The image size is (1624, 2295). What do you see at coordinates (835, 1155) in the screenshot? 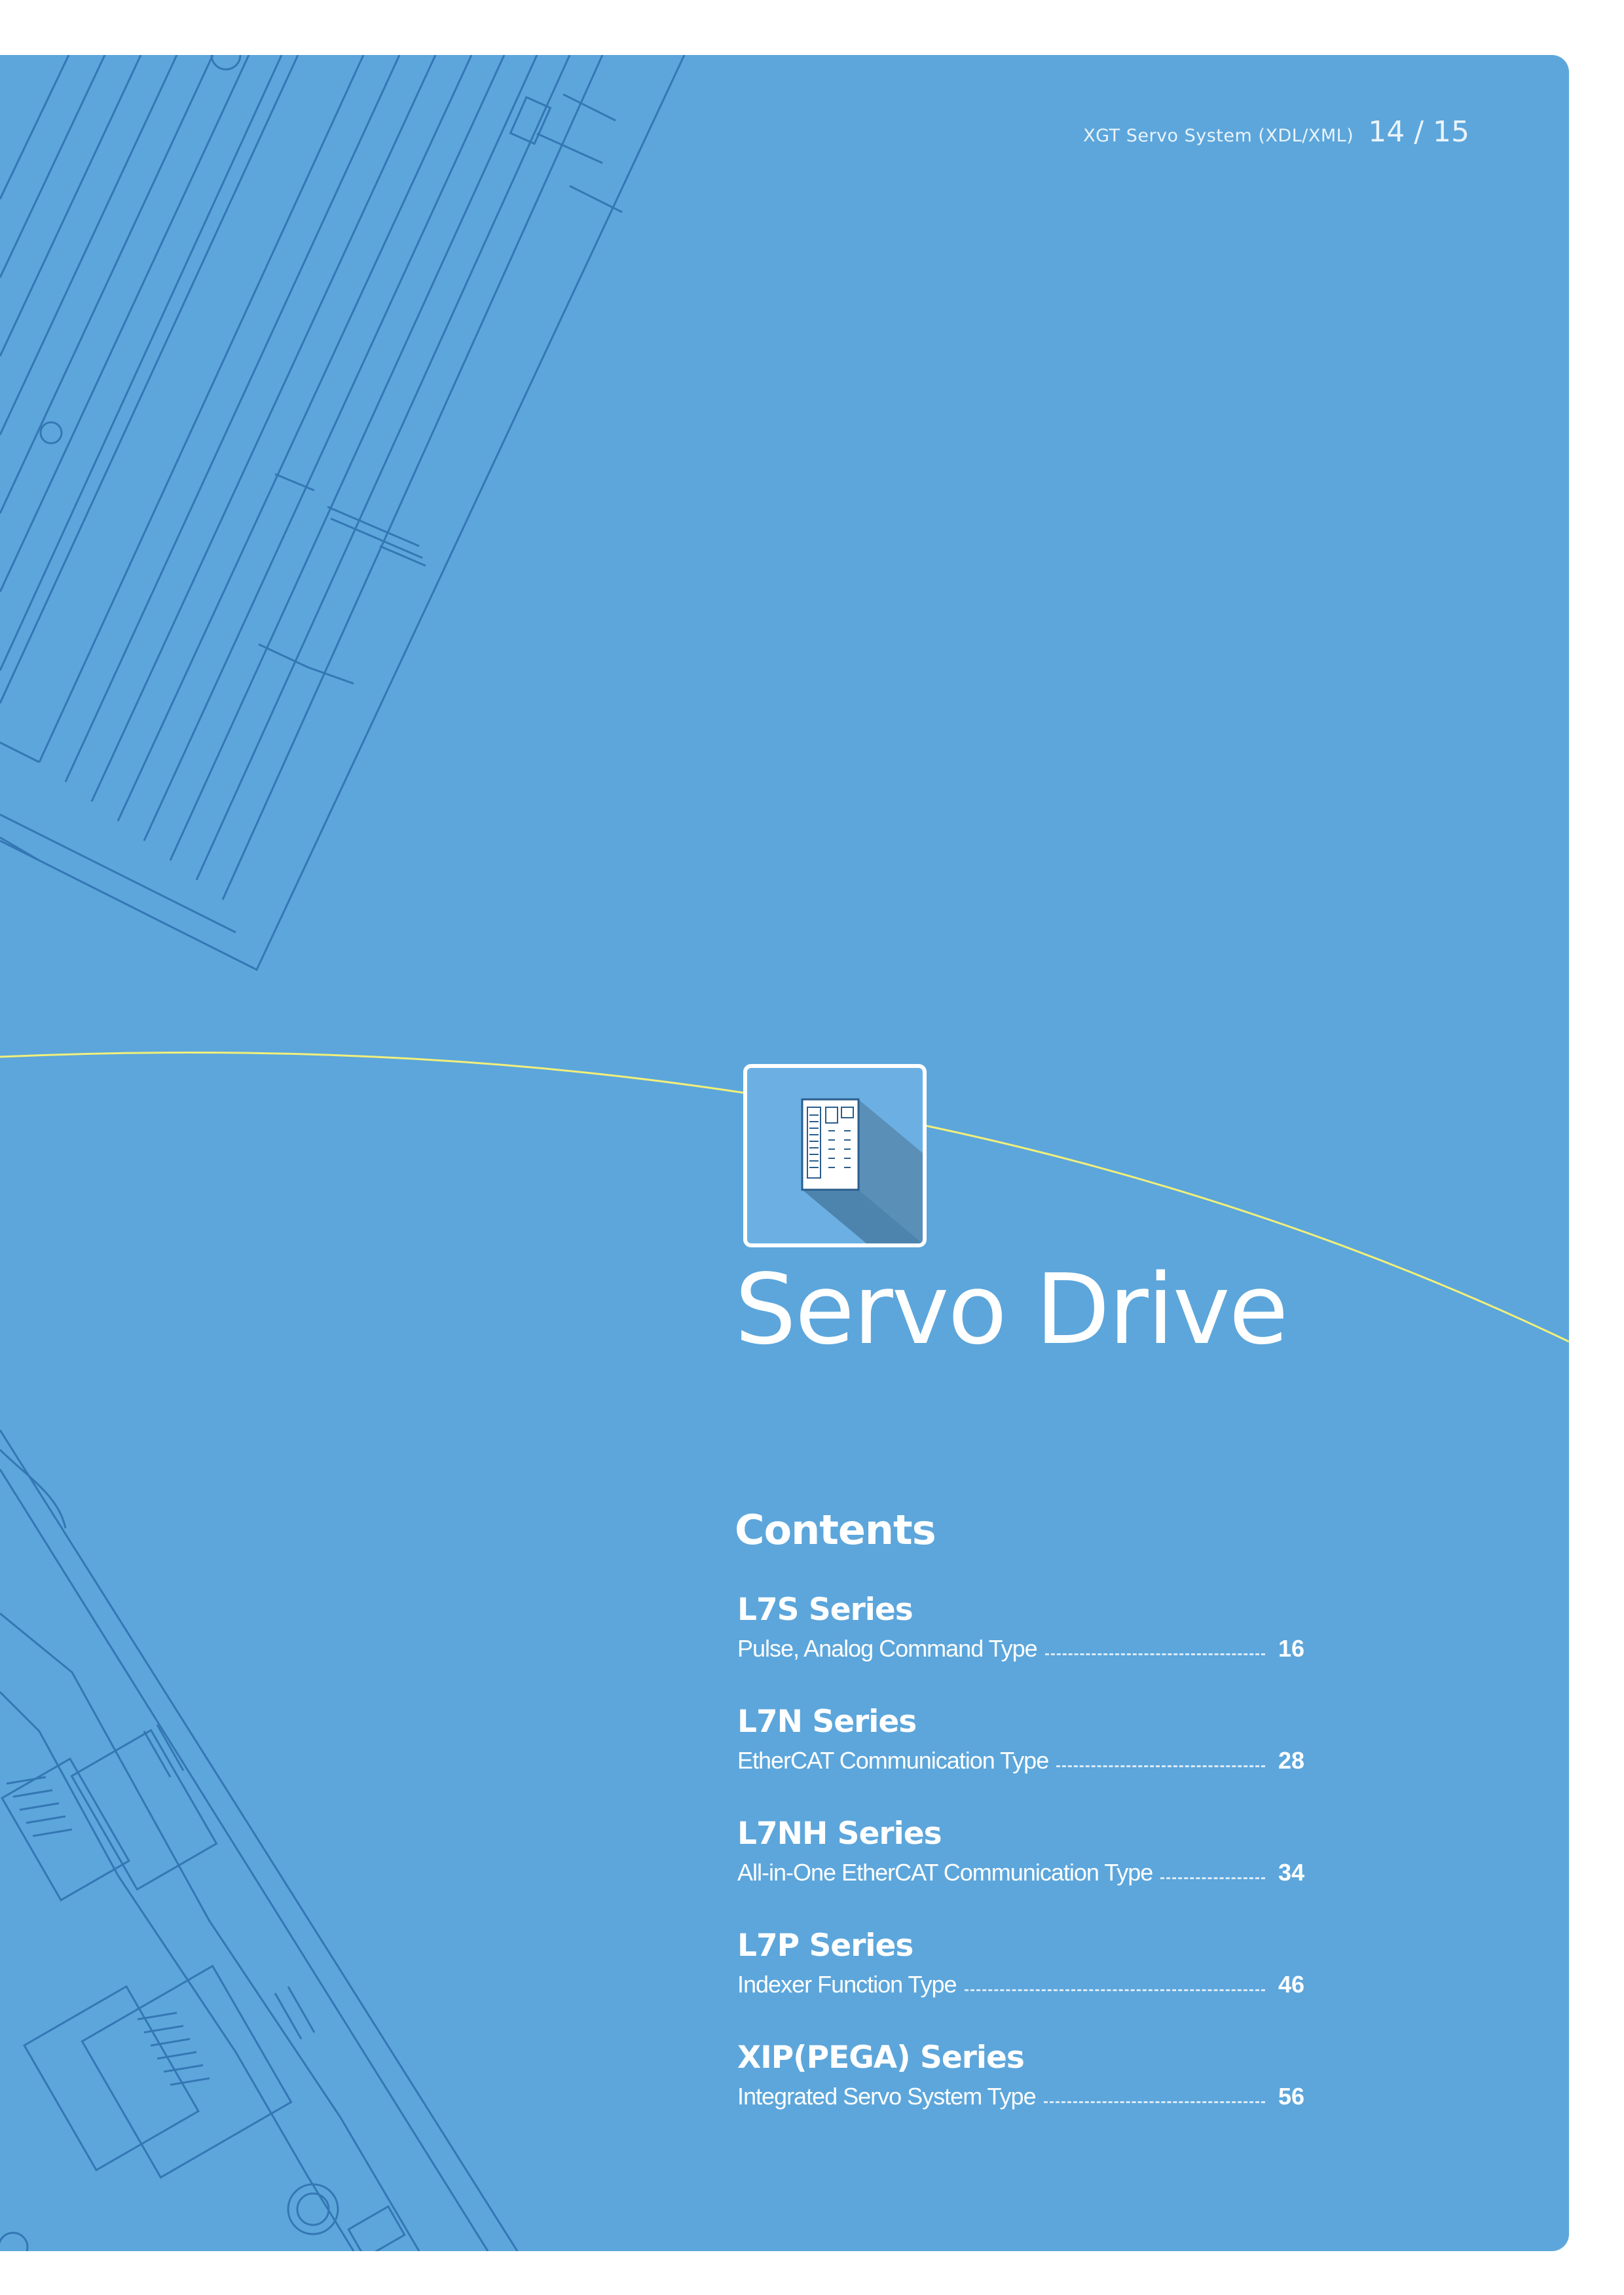
I see `servo-drive-icon` at bounding box center [835, 1155].